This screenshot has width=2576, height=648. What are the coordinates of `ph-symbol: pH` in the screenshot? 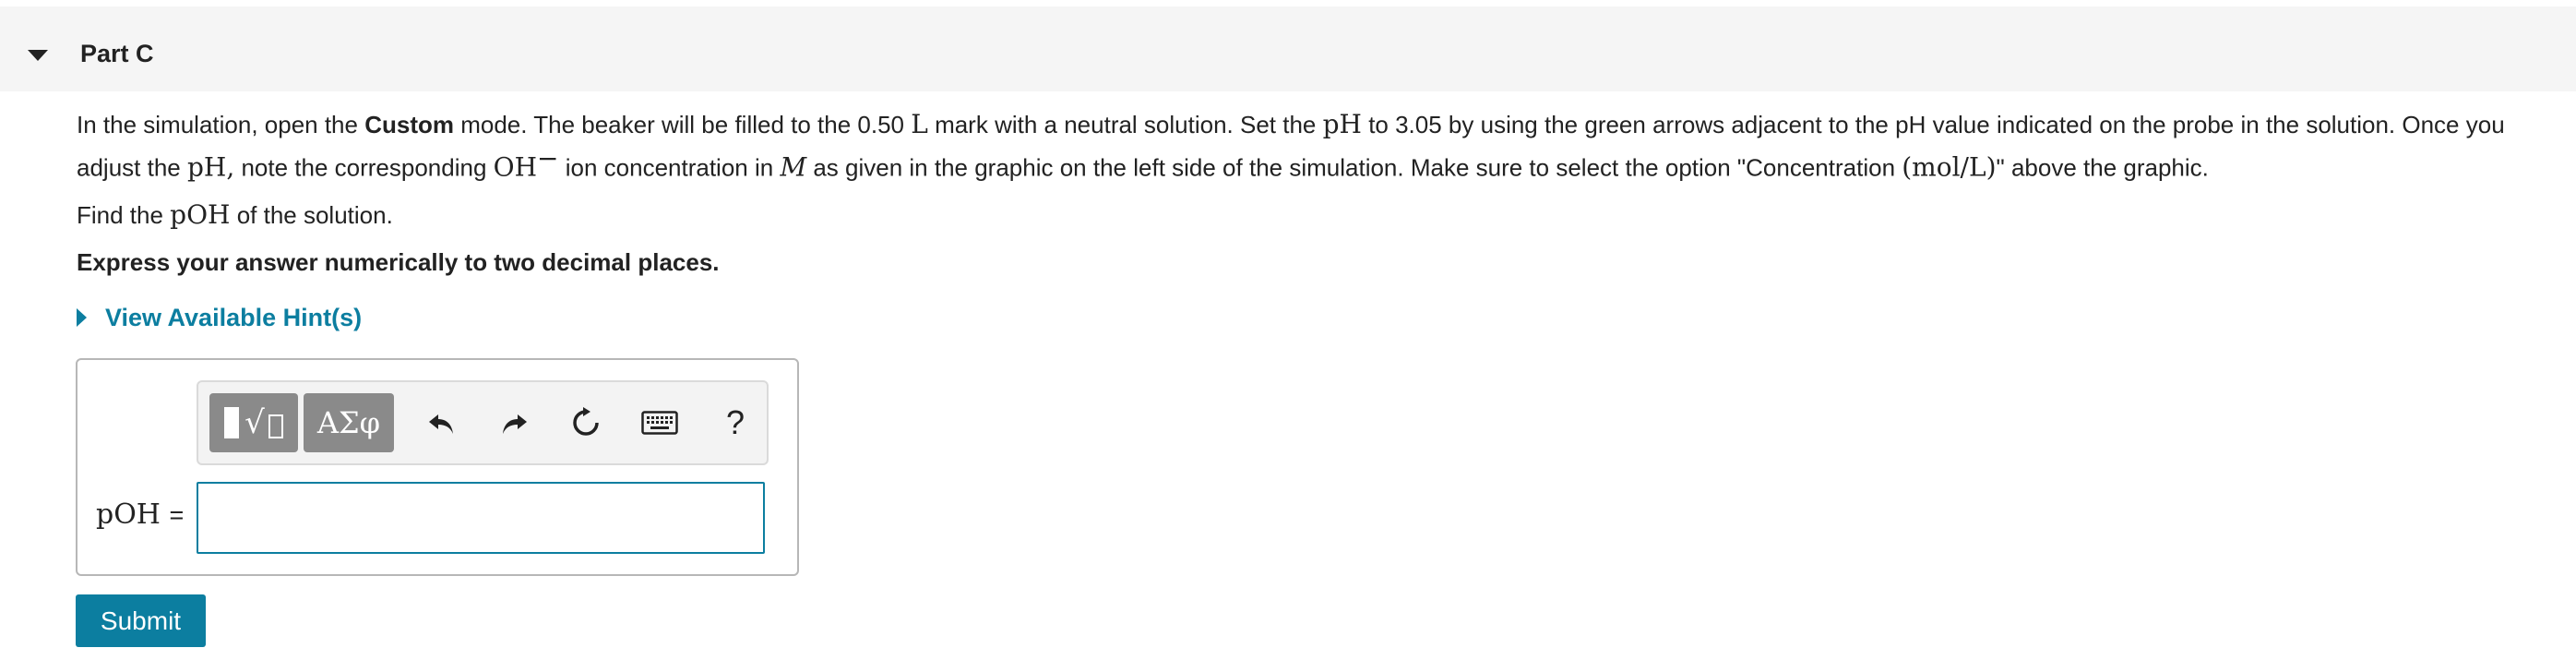 It's located at (1342, 124).